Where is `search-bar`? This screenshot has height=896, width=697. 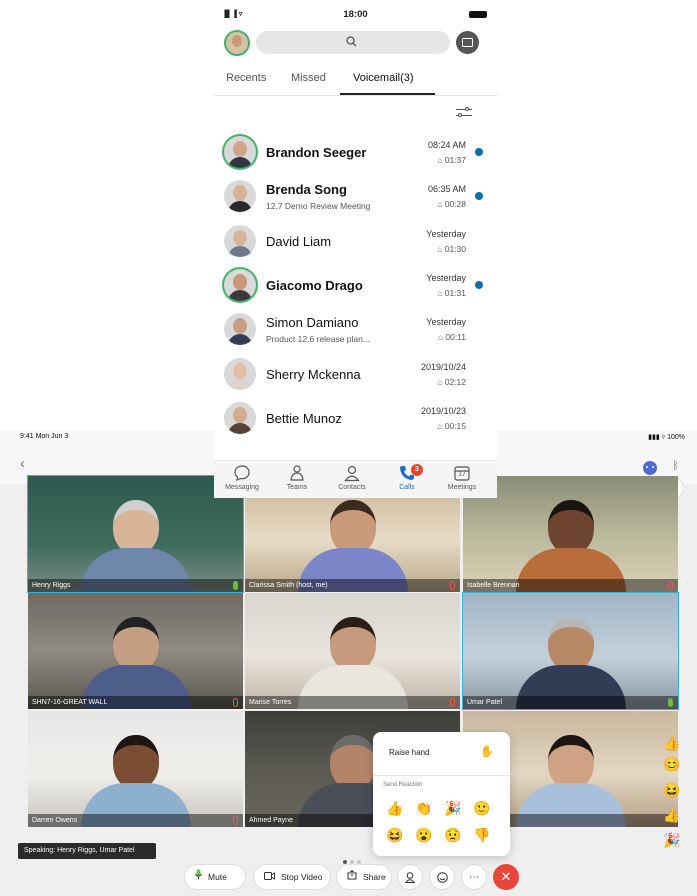 search-bar is located at coordinates (353, 42).